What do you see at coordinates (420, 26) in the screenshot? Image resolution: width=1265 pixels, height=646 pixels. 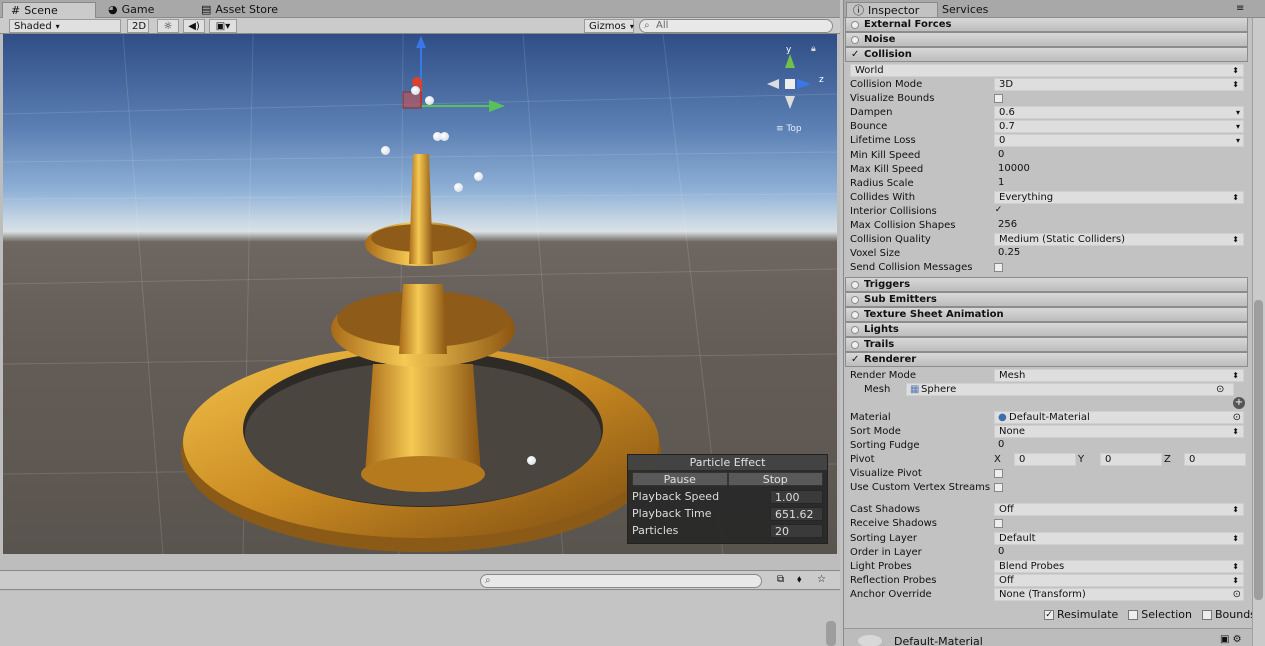 I see `scene-toolbar: Shaded 2D ☼ ◀) ▣▾ Gizmos ⌕All` at bounding box center [420, 26].